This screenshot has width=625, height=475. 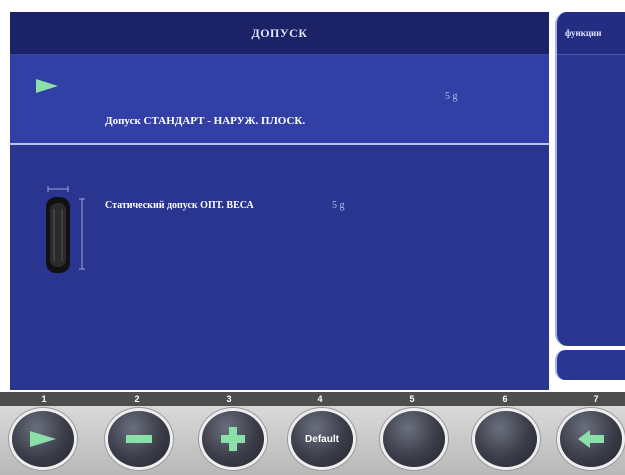 I want to click on default-button: Default, so click(x=322, y=439).